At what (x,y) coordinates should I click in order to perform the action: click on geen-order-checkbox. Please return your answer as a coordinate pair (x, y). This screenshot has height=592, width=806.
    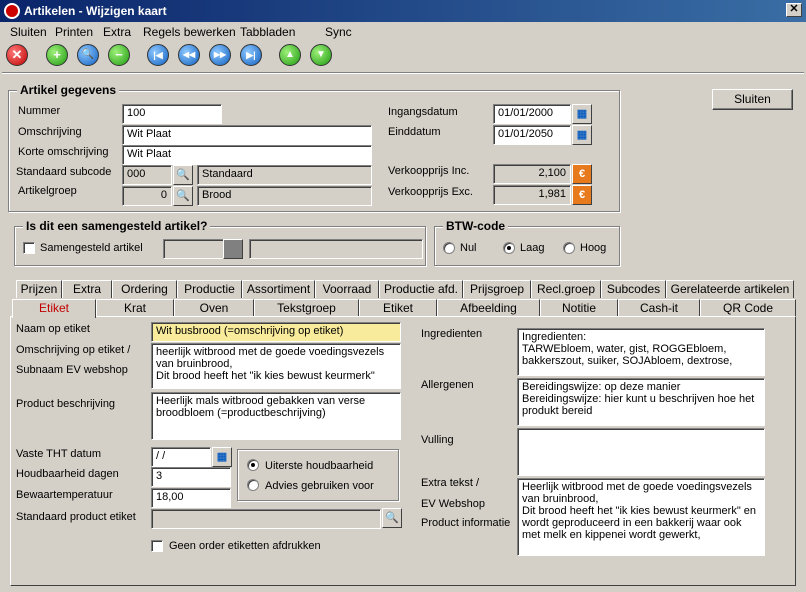
    Looking at the image, I should click on (157, 546).